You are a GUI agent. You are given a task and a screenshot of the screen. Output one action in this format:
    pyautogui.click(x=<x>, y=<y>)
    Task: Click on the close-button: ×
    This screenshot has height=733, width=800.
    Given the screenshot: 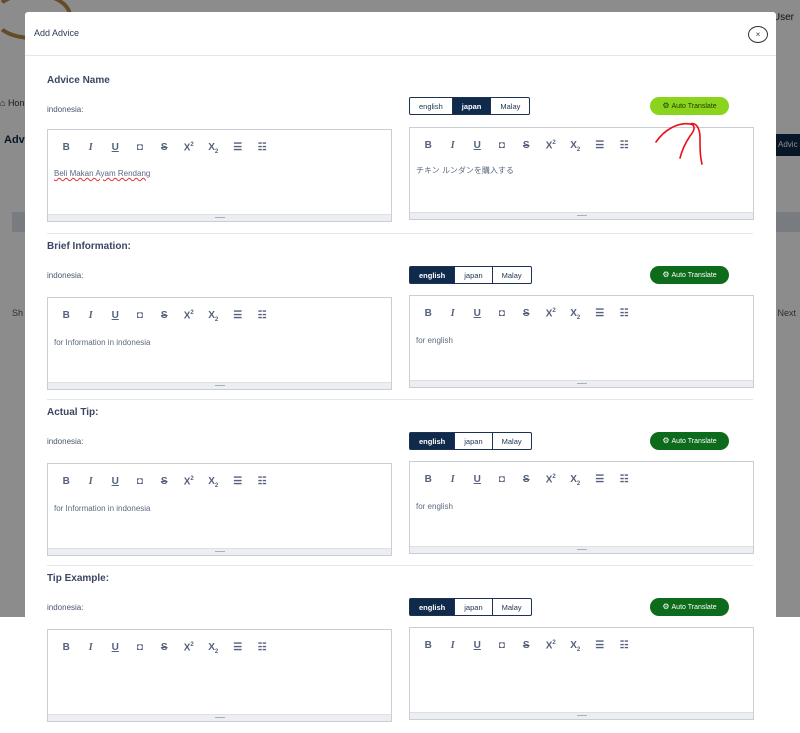 What is the action you would take?
    pyautogui.click(x=758, y=34)
    